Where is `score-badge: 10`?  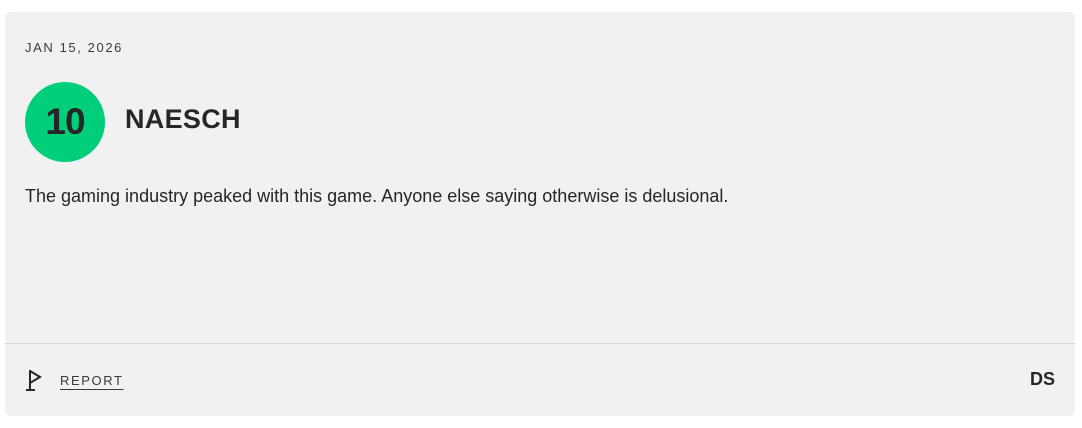
score-badge: 10 is located at coordinates (65, 122).